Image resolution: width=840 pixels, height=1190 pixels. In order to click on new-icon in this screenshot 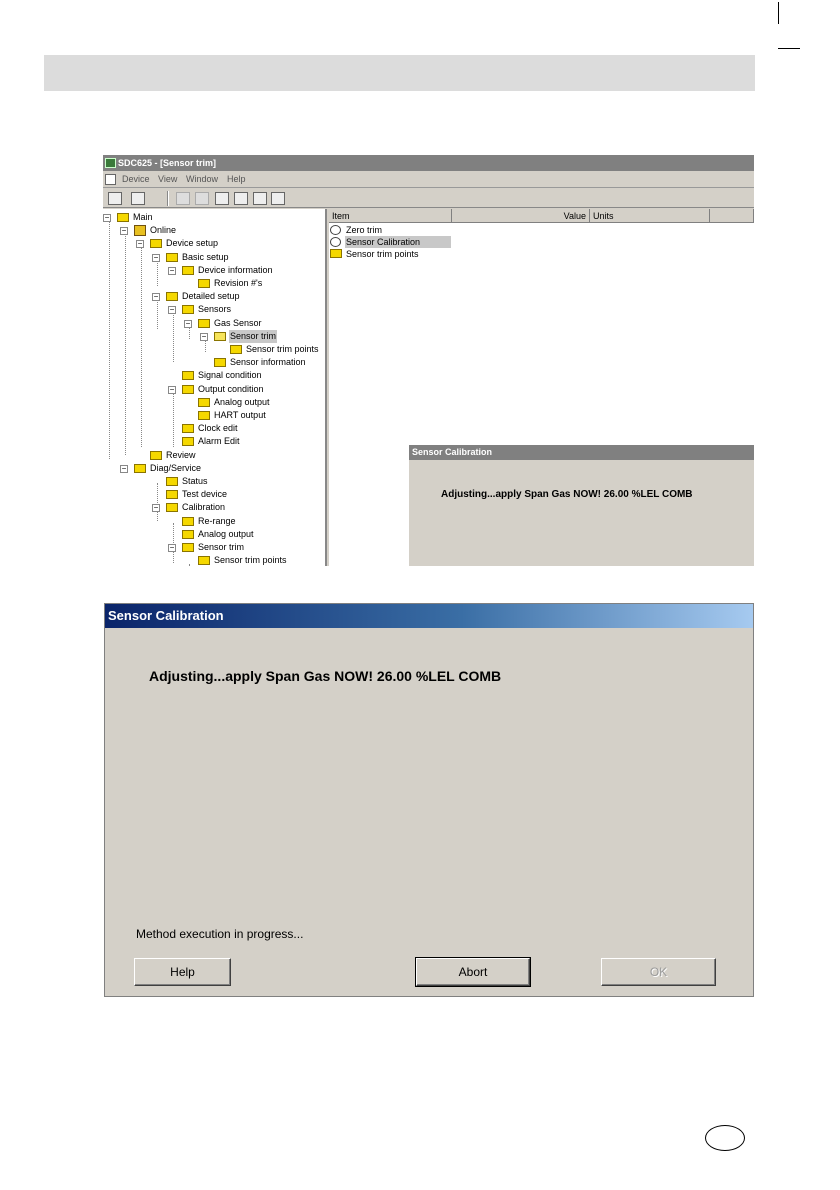, I will do `click(115, 198)`.